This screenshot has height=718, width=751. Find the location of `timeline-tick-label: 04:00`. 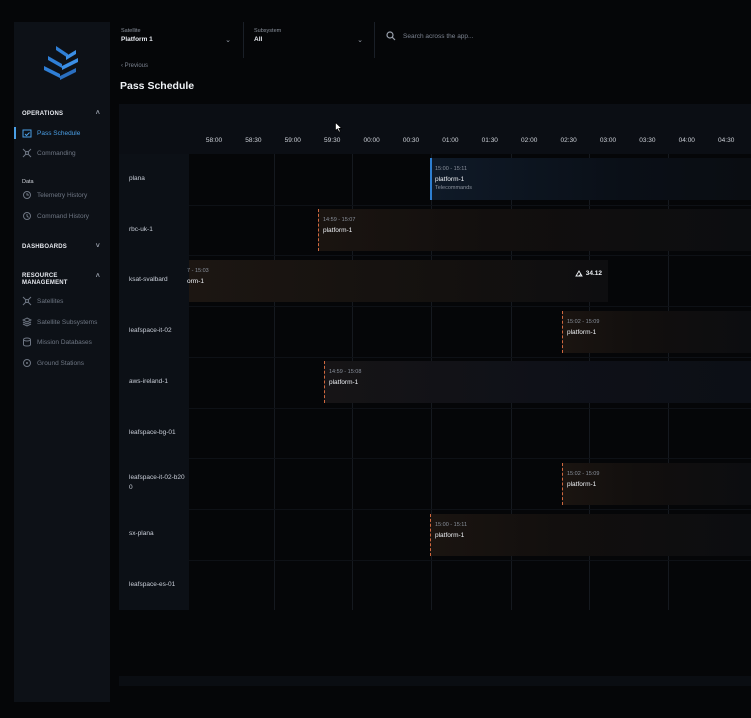

timeline-tick-label: 04:00 is located at coordinates (686, 140).